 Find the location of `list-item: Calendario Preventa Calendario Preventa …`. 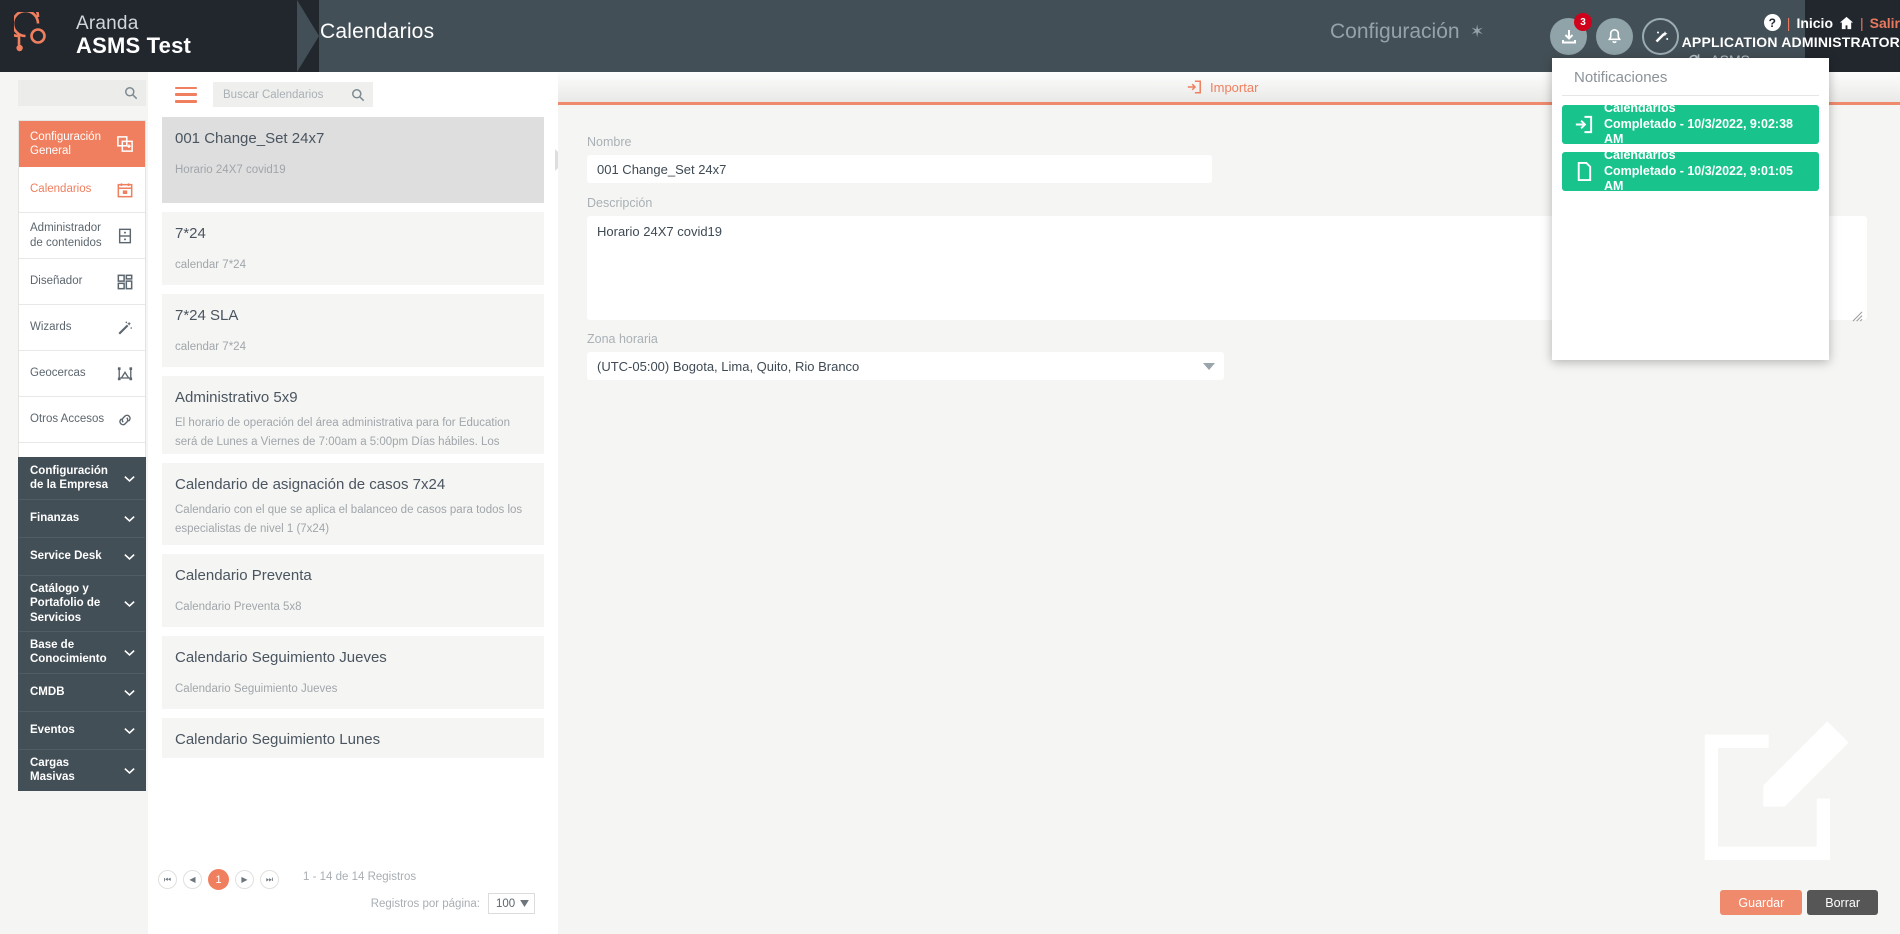

list-item: Calendario Preventa Calendario Preventa … is located at coordinates (353, 590).